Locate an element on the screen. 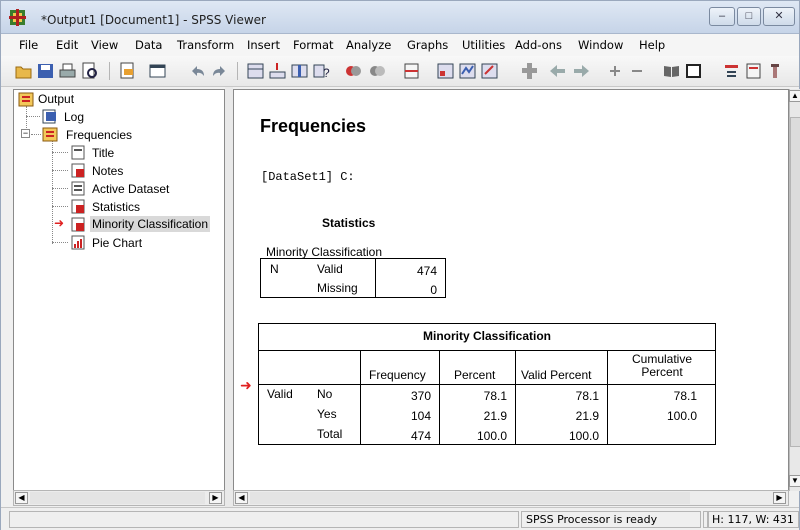 Image resolution: width=800 pixels, height=530 pixels. valid-percent-value: 21.9 is located at coordinates (587, 416).